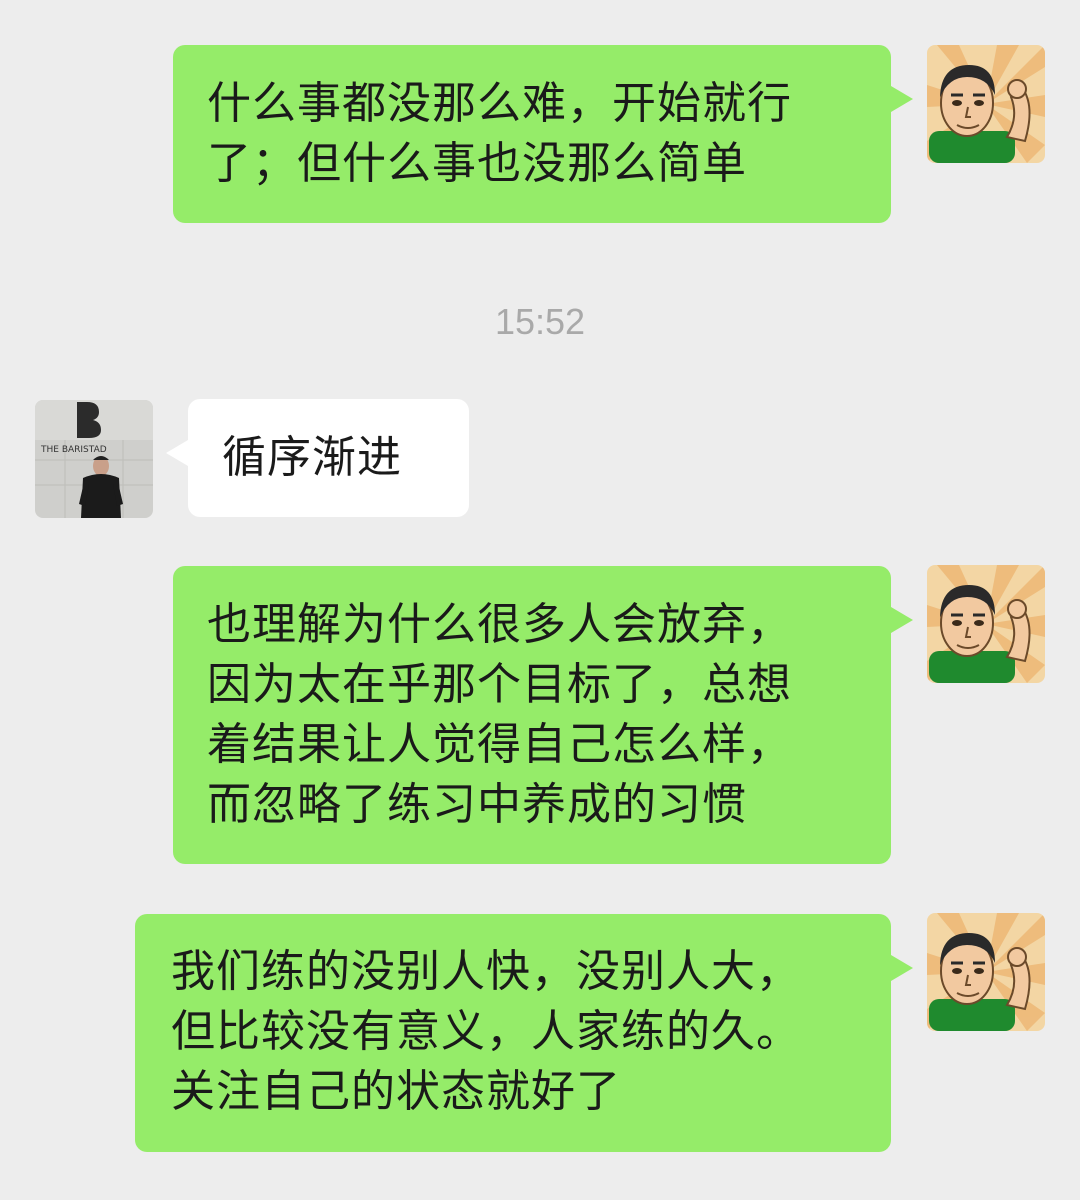 The image size is (1080, 1200). Describe the element at coordinates (486, 971) in the screenshot. I see `message-text-line: 我们练的没别人快，没别人大，` at that location.